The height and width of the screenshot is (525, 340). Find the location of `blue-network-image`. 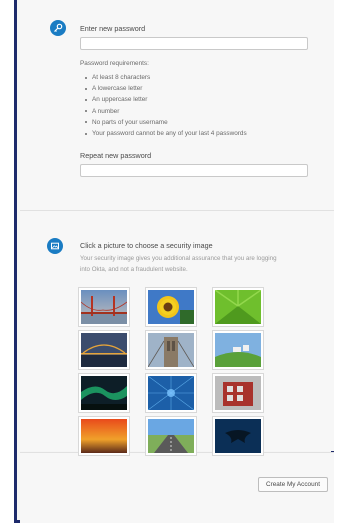

blue-network-image is located at coordinates (171, 393).